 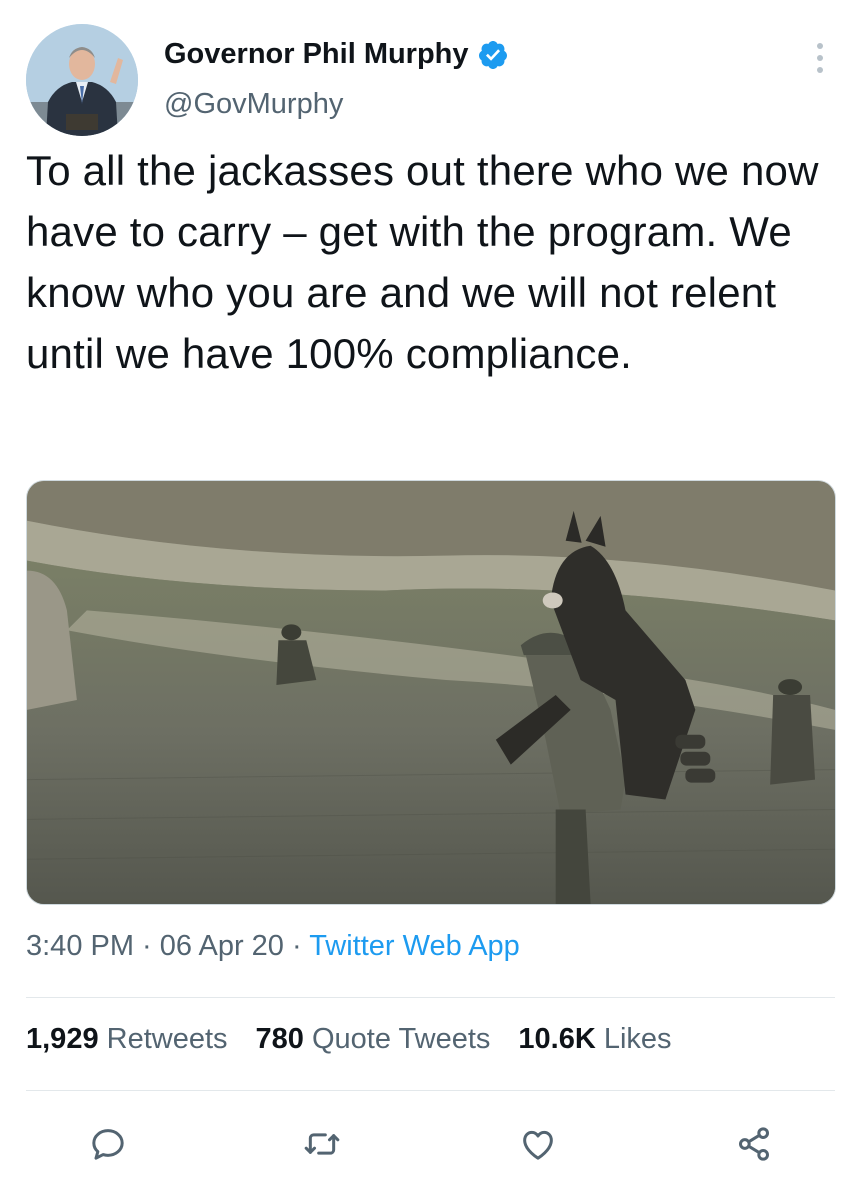 I want to click on reply-button, so click(x=108, y=1144).